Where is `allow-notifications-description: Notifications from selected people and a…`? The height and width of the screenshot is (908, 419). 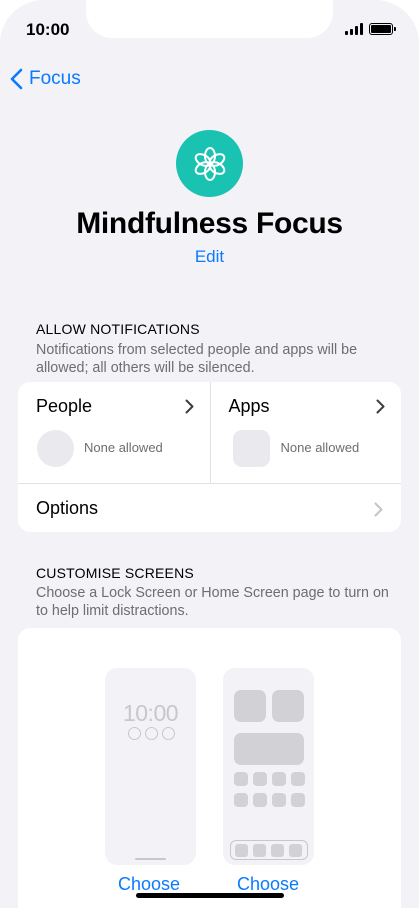 allow-notifications-description: Notifications from selected people and a… is located at coordinates (197, 359).